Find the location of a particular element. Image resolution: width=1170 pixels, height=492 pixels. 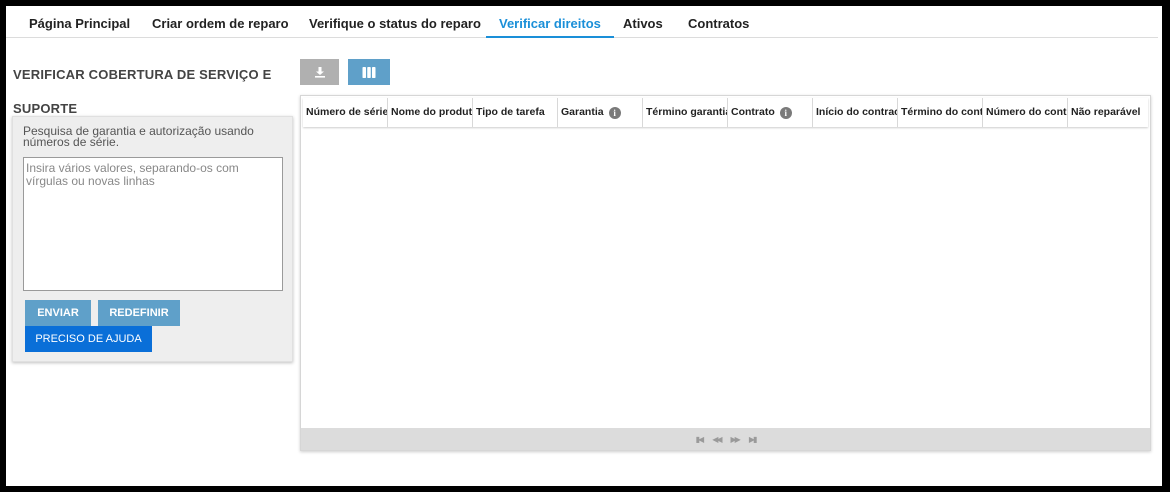

column-task-type: Tipo de tarefa is located at coordinates (515, 112).